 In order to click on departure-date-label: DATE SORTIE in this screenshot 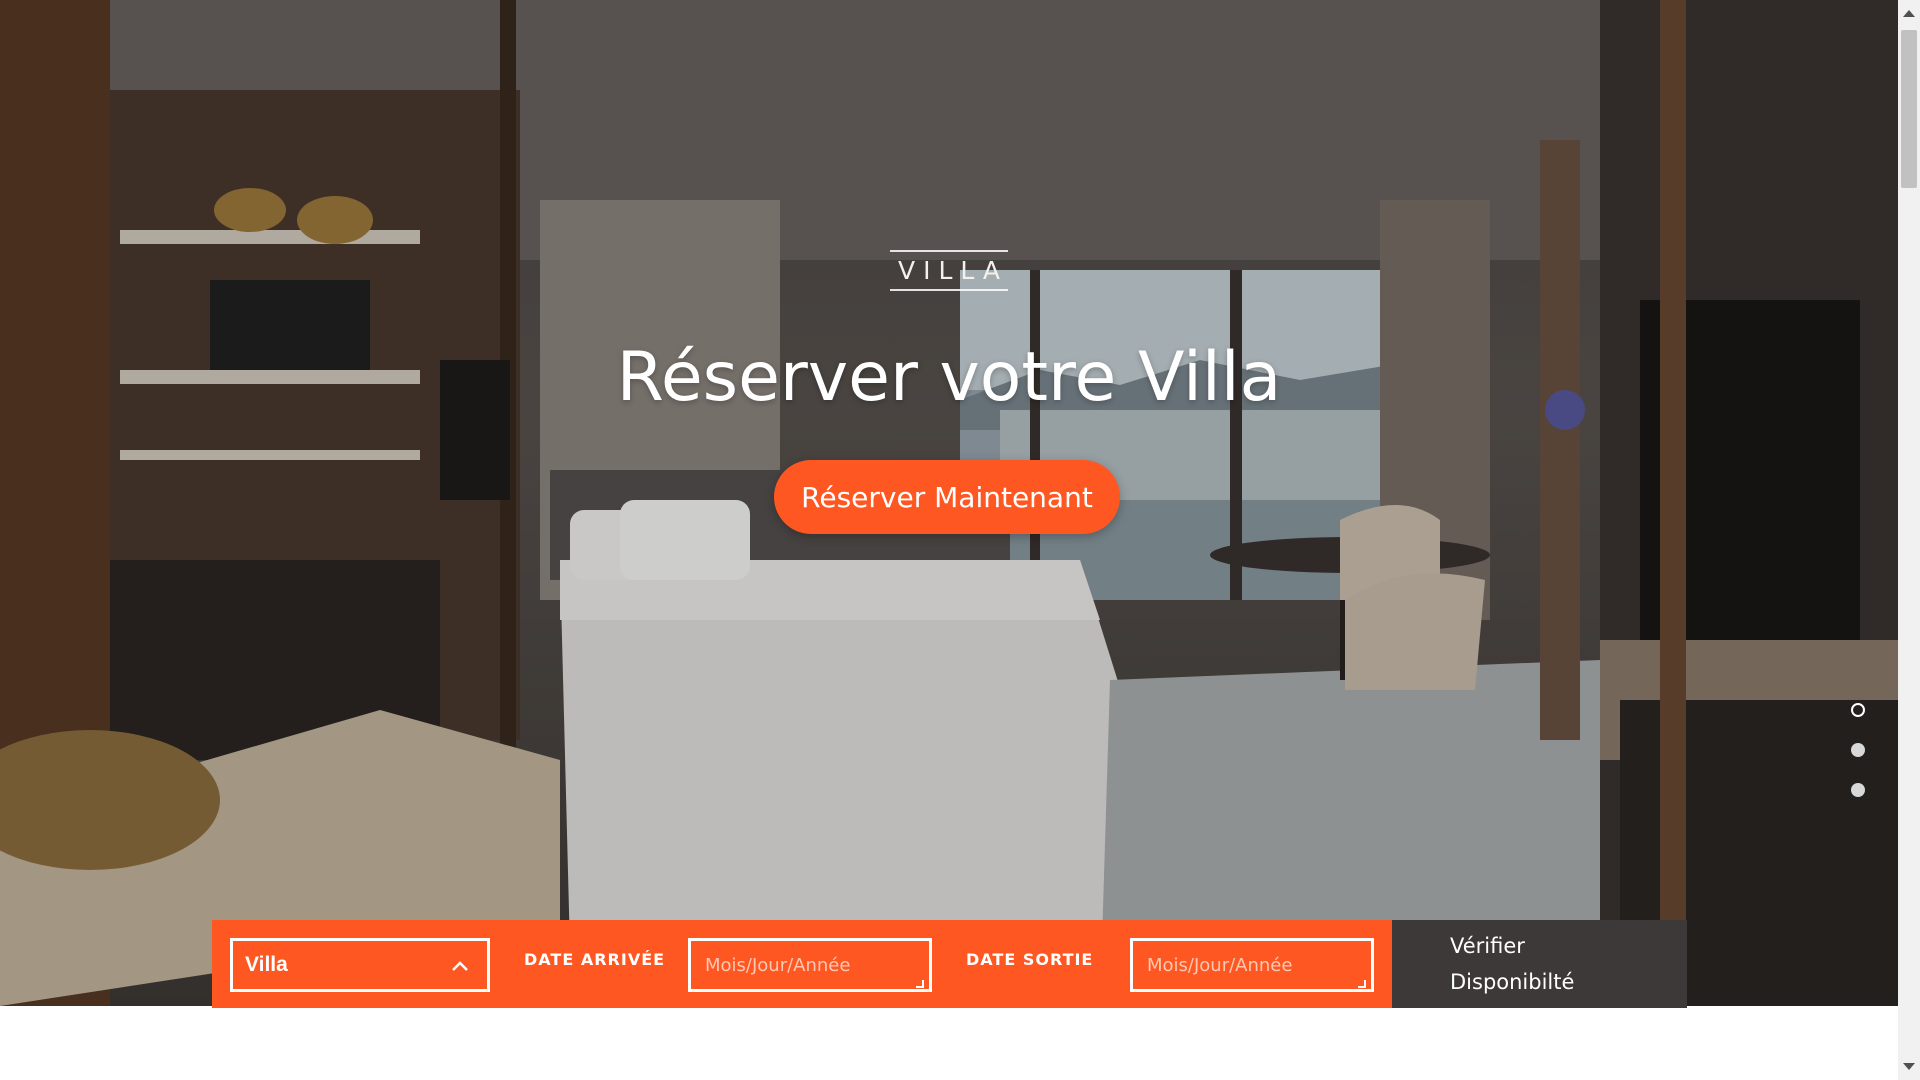, I will do `click(1030, 959)`.